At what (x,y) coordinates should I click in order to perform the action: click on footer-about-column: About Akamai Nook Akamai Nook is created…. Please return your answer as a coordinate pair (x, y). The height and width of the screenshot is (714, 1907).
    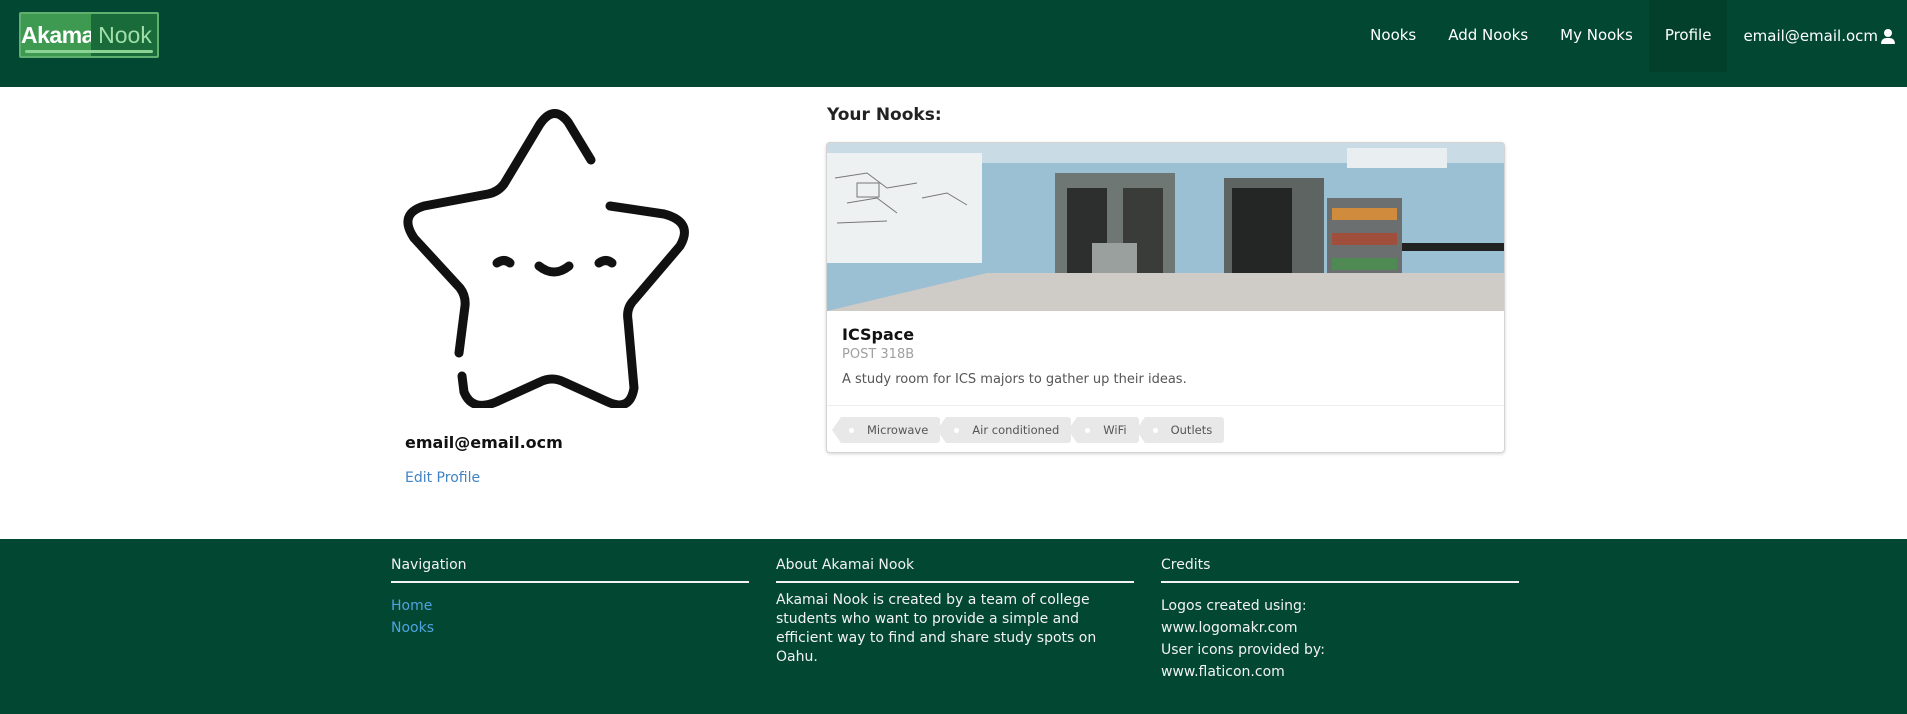
    Looking at the image, I should click on (955, 612).